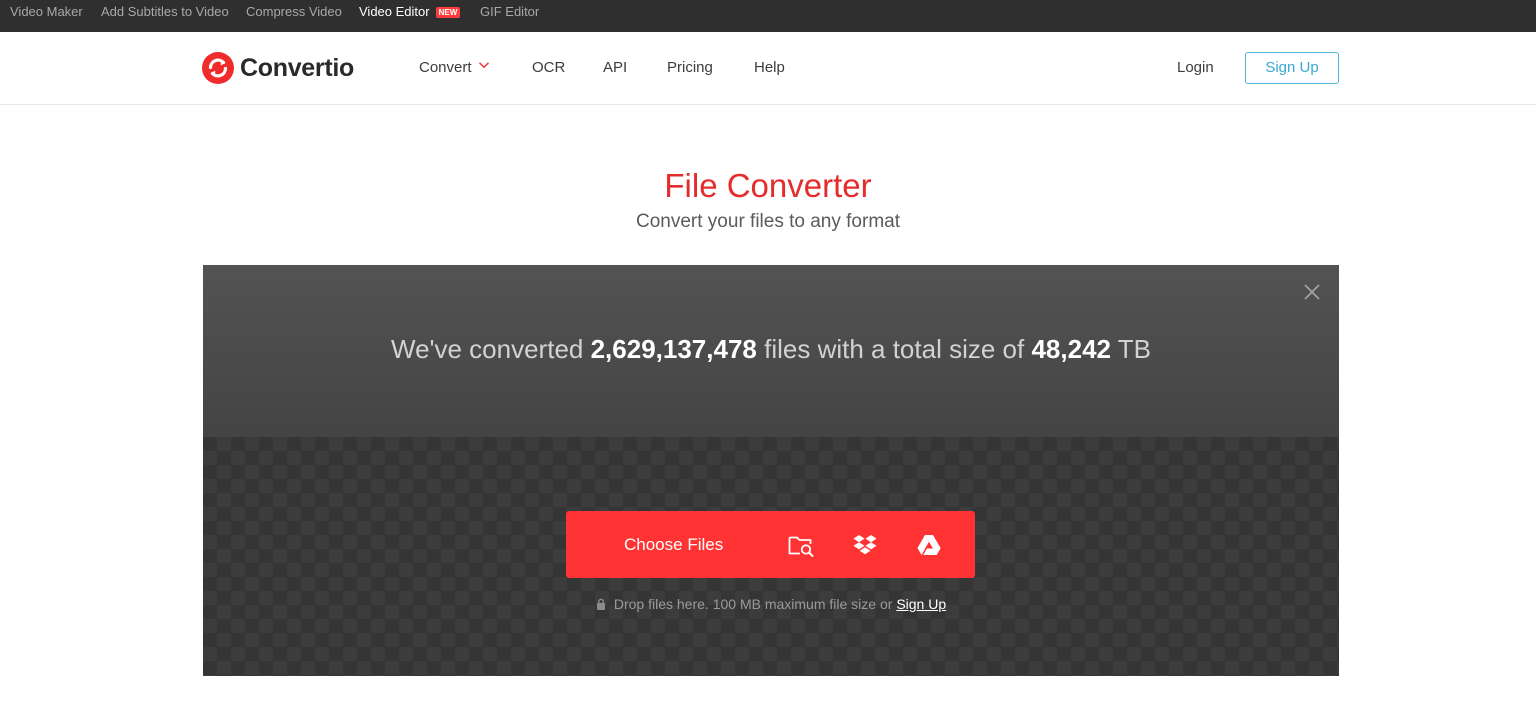 This screenshot has width=1536, height=726. Describe the element at coordinates (801, 545) in the screenshot. I see `folder-search-icon` at that location.